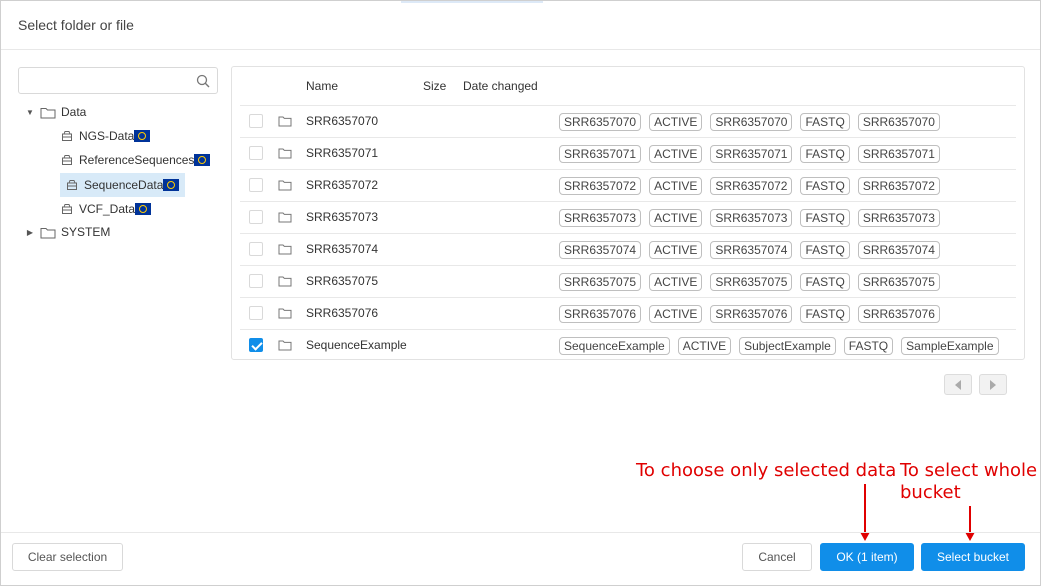 This screenshot has width=1041, height=587. I want to click on tree-node-label: SYSTEM, so click(86, 232).